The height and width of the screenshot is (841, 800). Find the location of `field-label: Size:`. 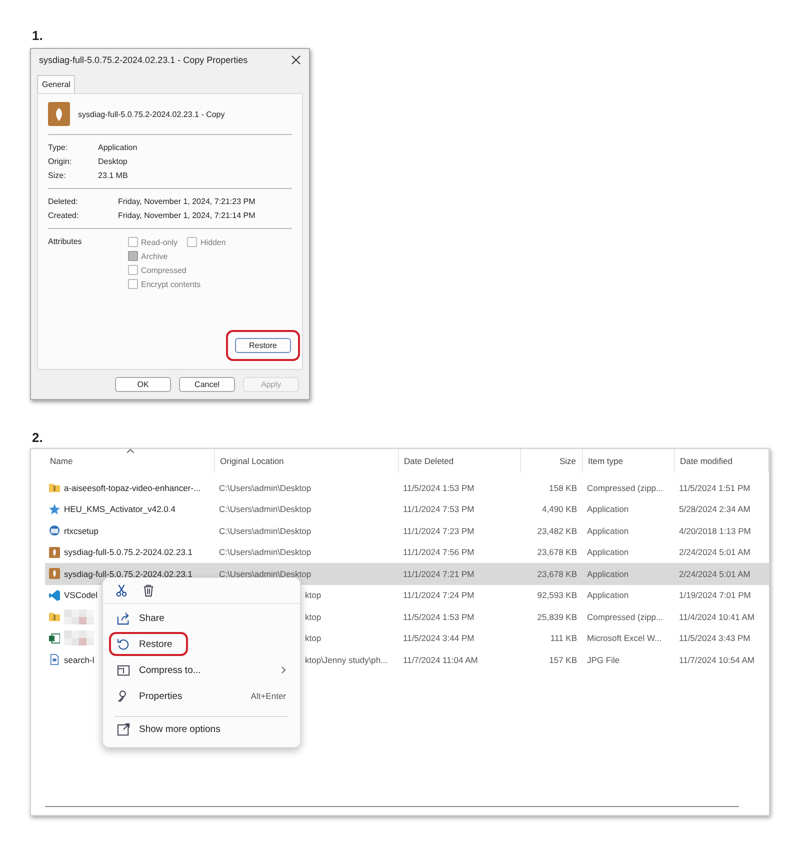

field-label: Size: is located at coordinates (57, 175).